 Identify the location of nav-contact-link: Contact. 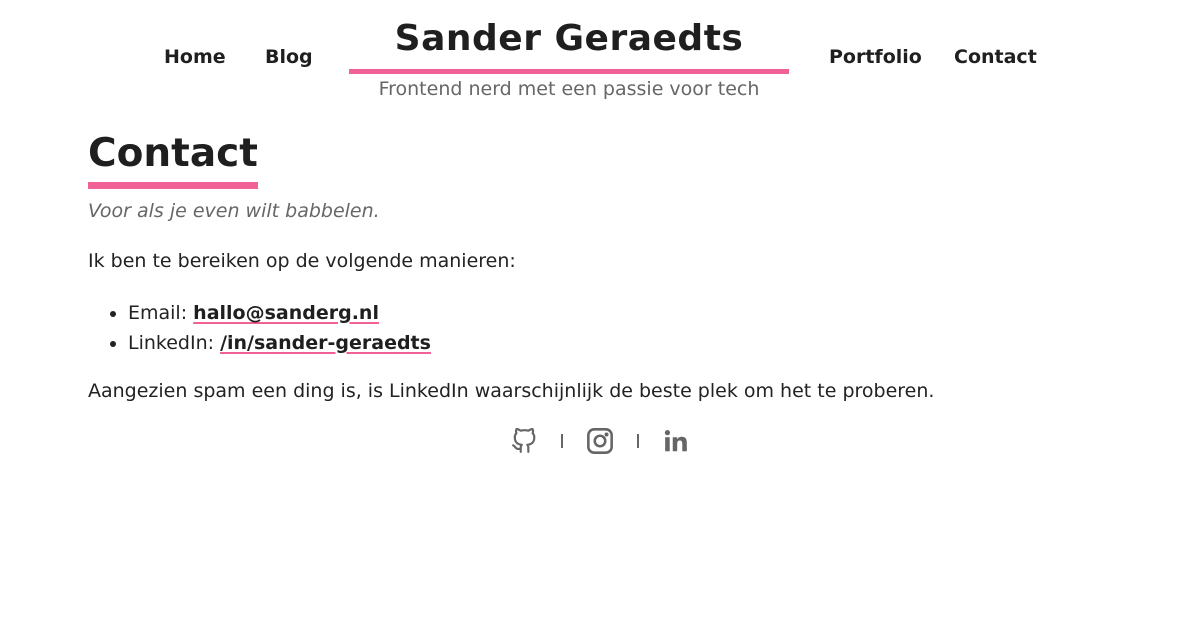
(995, 57).